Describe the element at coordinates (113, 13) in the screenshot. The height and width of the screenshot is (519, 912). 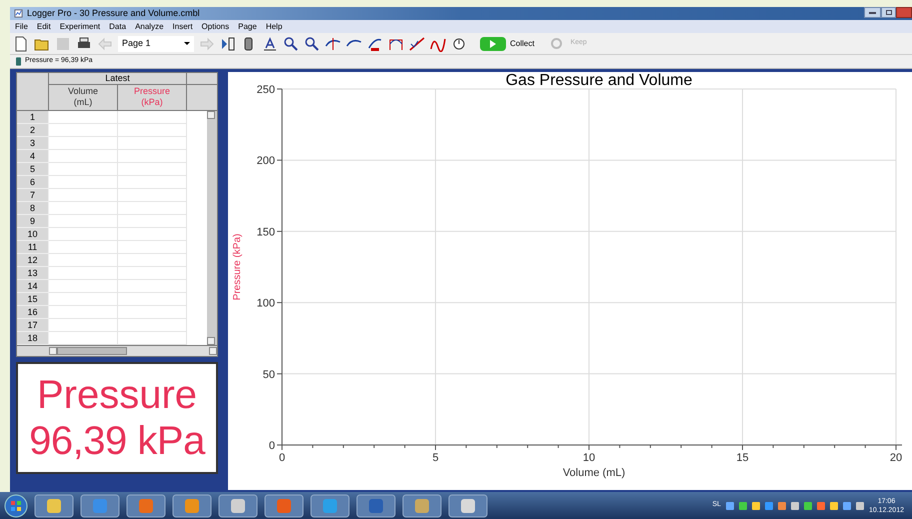
I see `window-title: Logger Pro - 30 Pressure and Volume.cmbl` at that location.